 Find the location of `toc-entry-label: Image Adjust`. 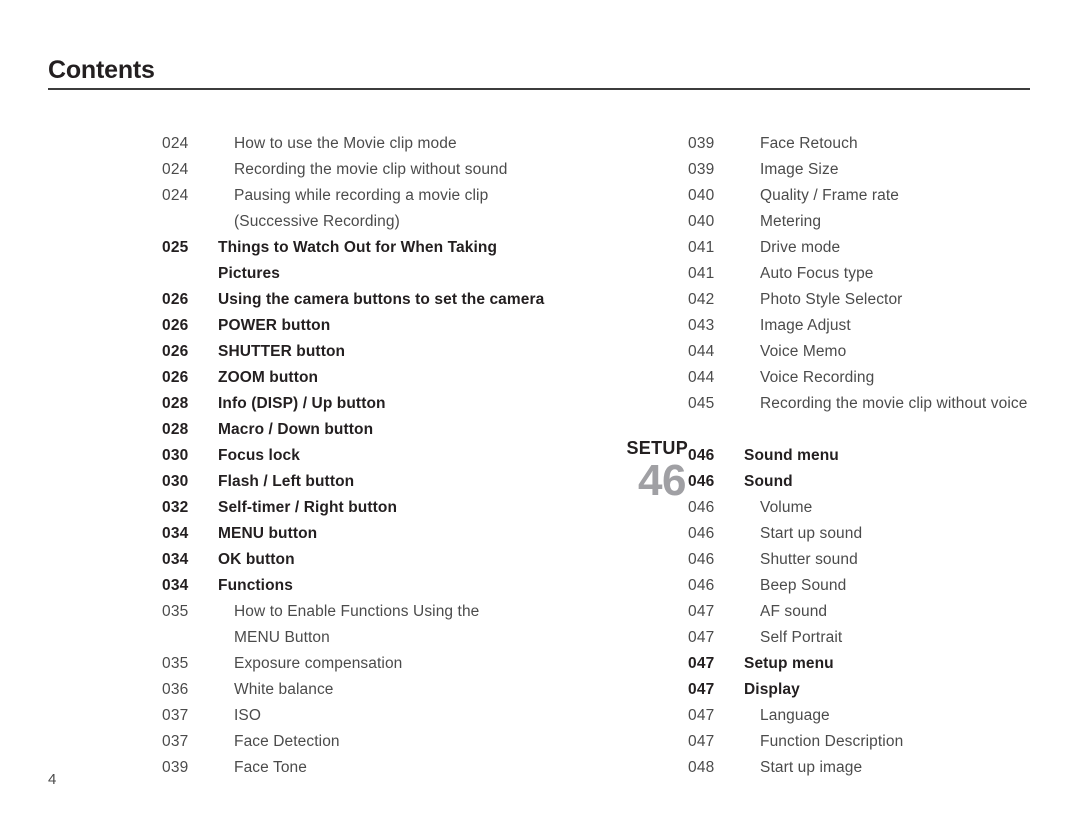

toc-entry-label: Image Adjust is located at coordinates (805, 325).